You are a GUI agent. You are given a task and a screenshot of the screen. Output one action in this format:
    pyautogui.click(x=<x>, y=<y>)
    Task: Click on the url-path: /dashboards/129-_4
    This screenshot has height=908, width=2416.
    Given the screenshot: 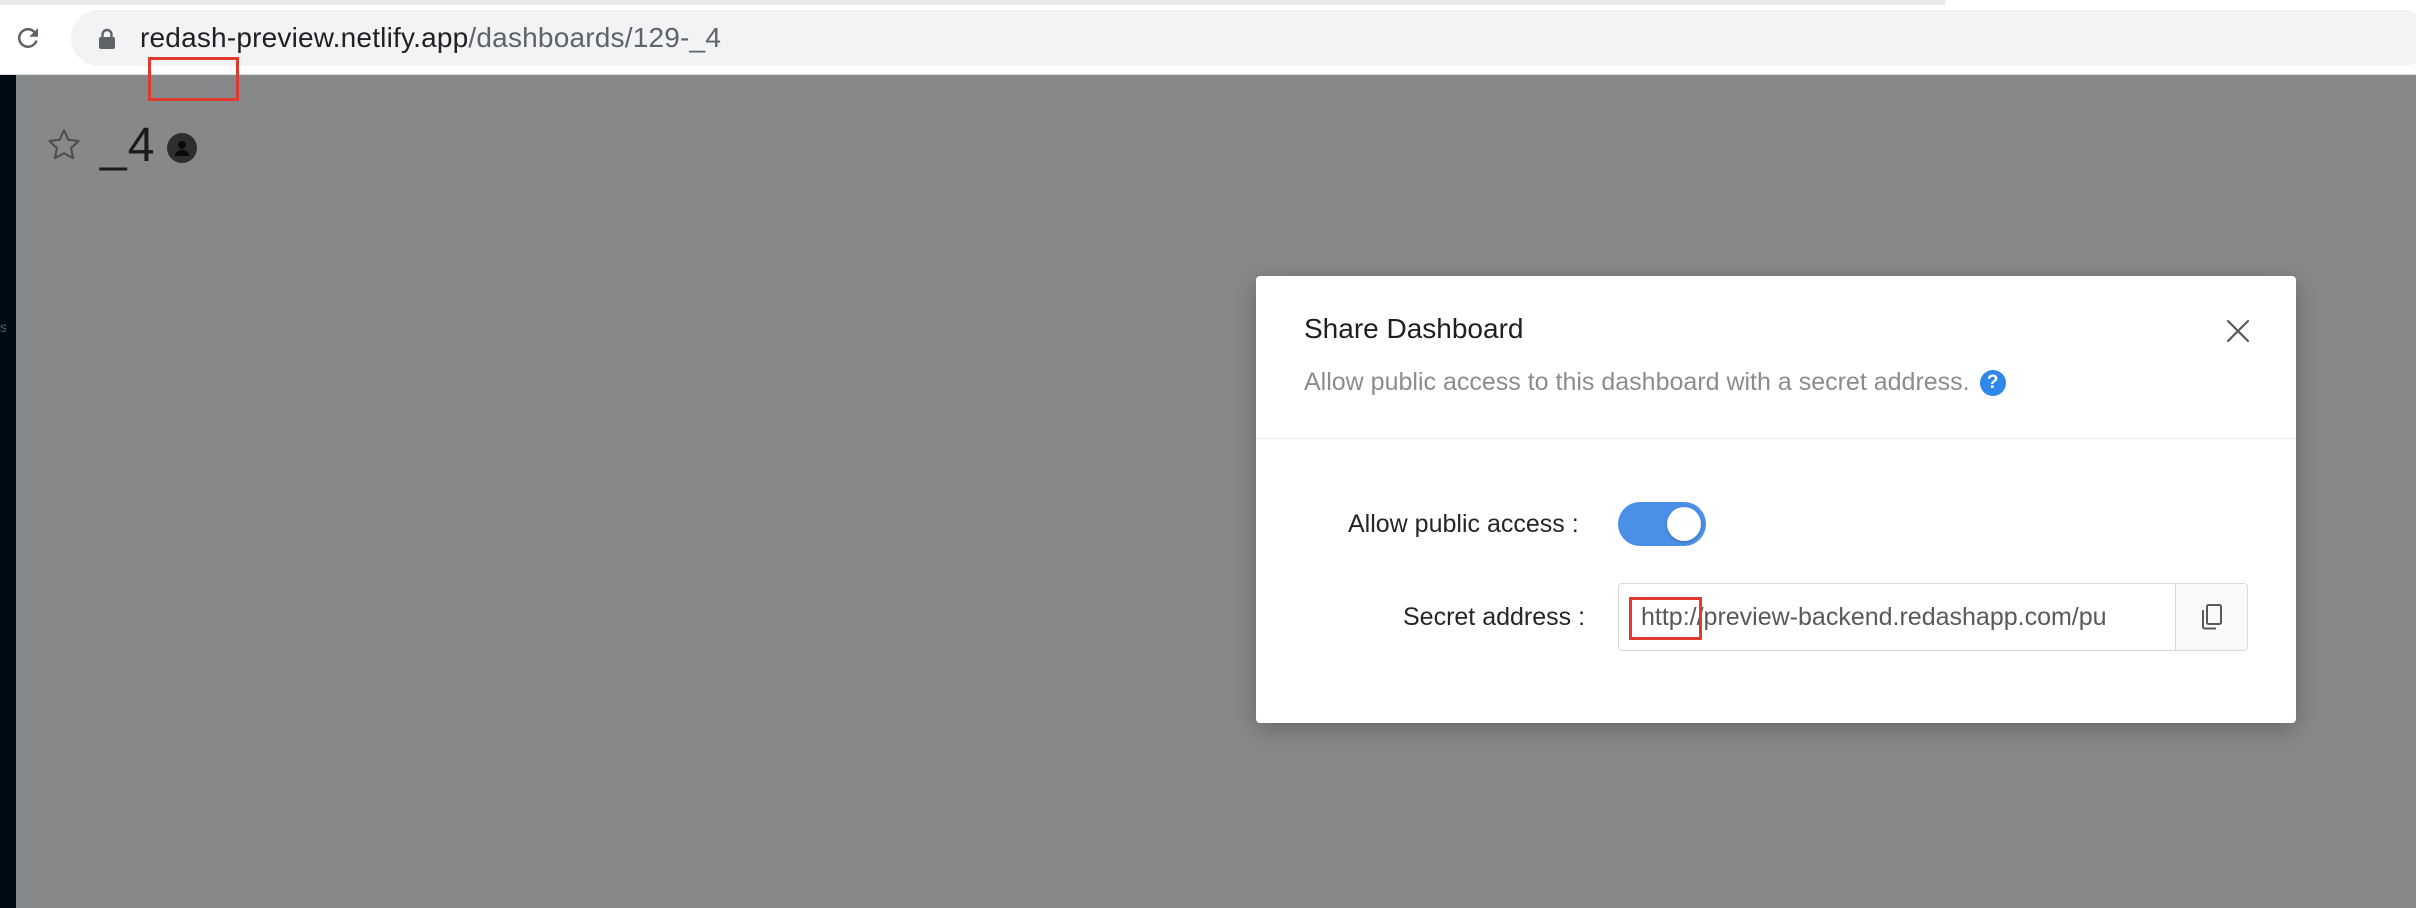 What is the action you would take?
    pyautogui.click(x=595, y=37)
    